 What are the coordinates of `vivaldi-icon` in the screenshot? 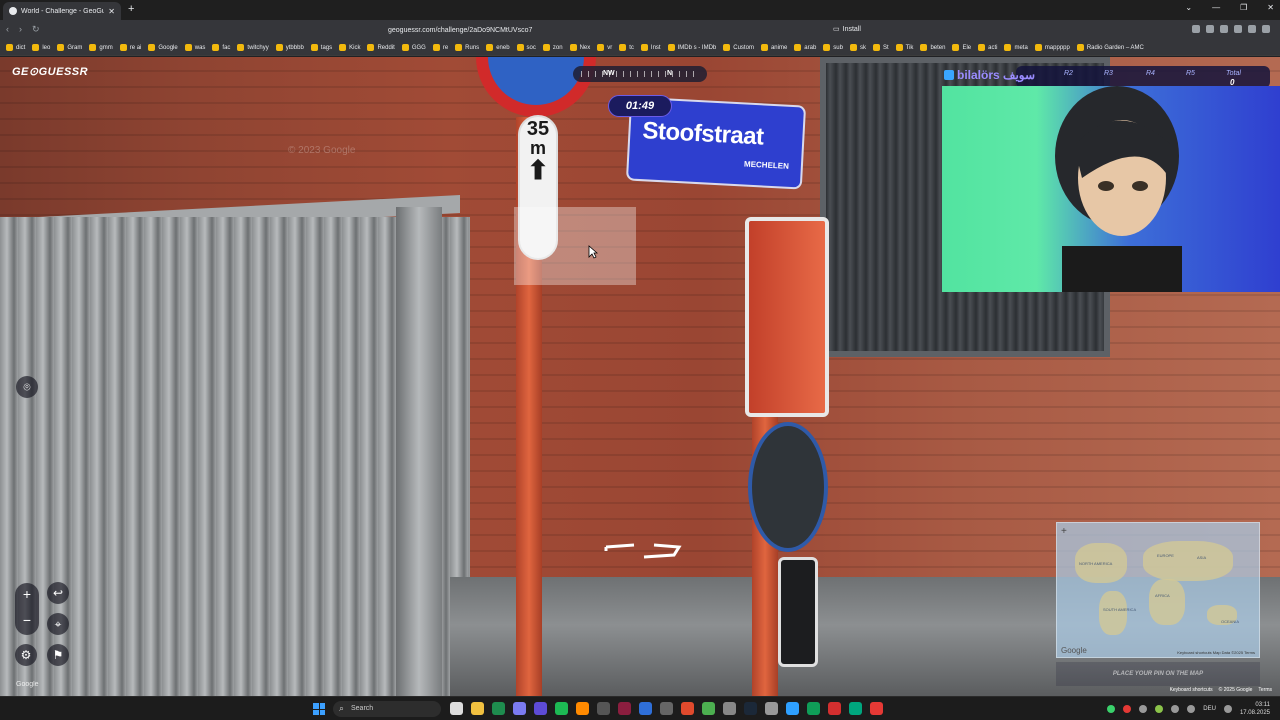 It's located at (876, 708).